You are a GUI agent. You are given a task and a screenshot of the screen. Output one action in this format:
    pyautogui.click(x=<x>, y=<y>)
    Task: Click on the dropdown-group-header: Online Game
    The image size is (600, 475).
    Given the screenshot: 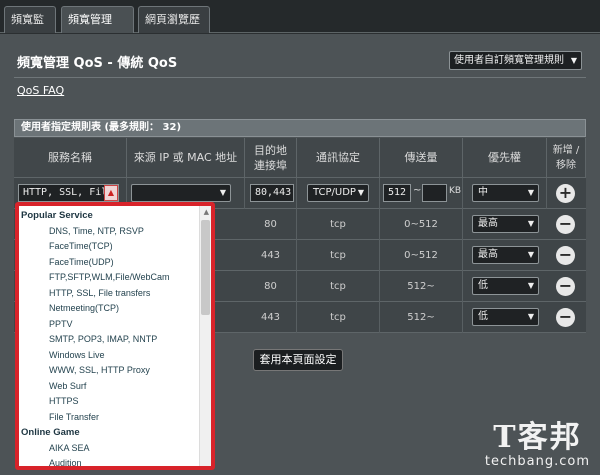 What is the action you would take?
    pyautogui.click(x=50, y=432)
    